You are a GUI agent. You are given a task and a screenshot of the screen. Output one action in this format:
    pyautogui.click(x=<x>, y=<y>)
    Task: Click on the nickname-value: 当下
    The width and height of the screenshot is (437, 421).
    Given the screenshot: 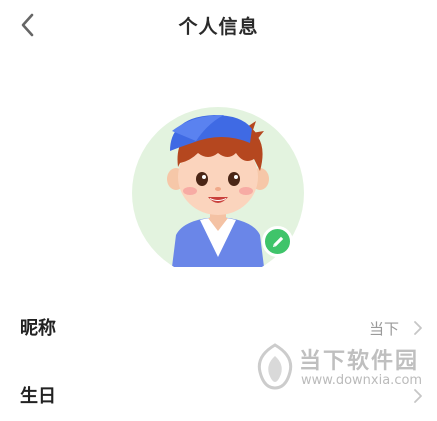 What is the action you would take?
    pyautogui.click(x=383, y=329)
    